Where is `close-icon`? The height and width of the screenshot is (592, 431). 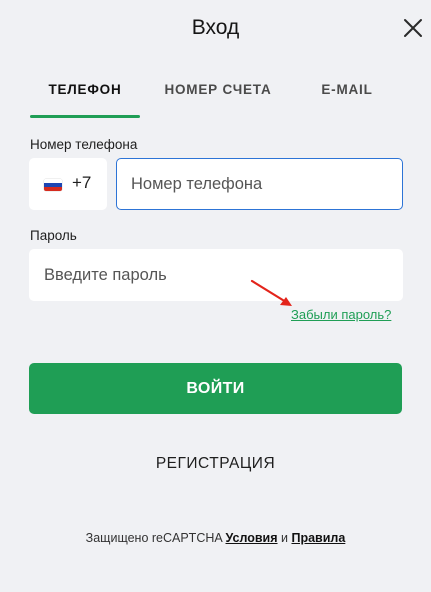
close-icon is located at coordinates (413, 28).